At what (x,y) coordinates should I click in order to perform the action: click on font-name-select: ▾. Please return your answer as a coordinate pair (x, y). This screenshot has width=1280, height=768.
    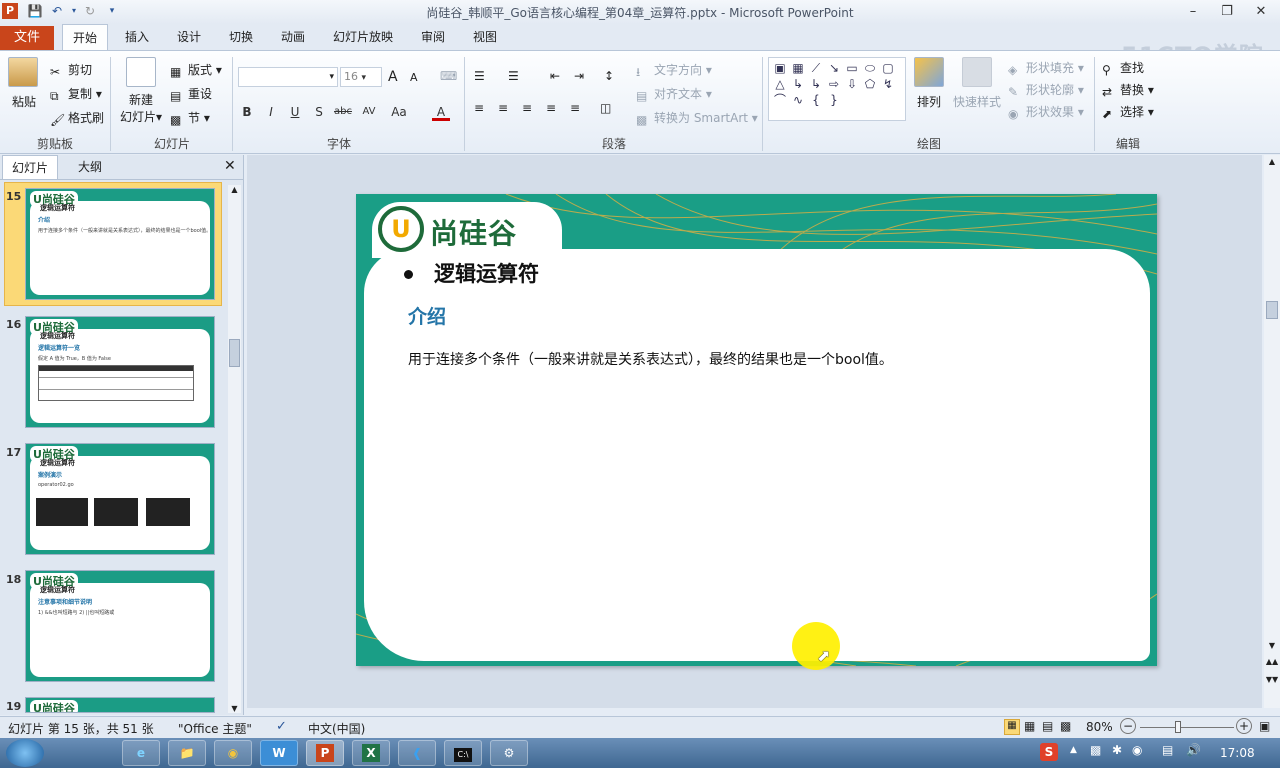
    Looking at the image, I should click on (288, 77).